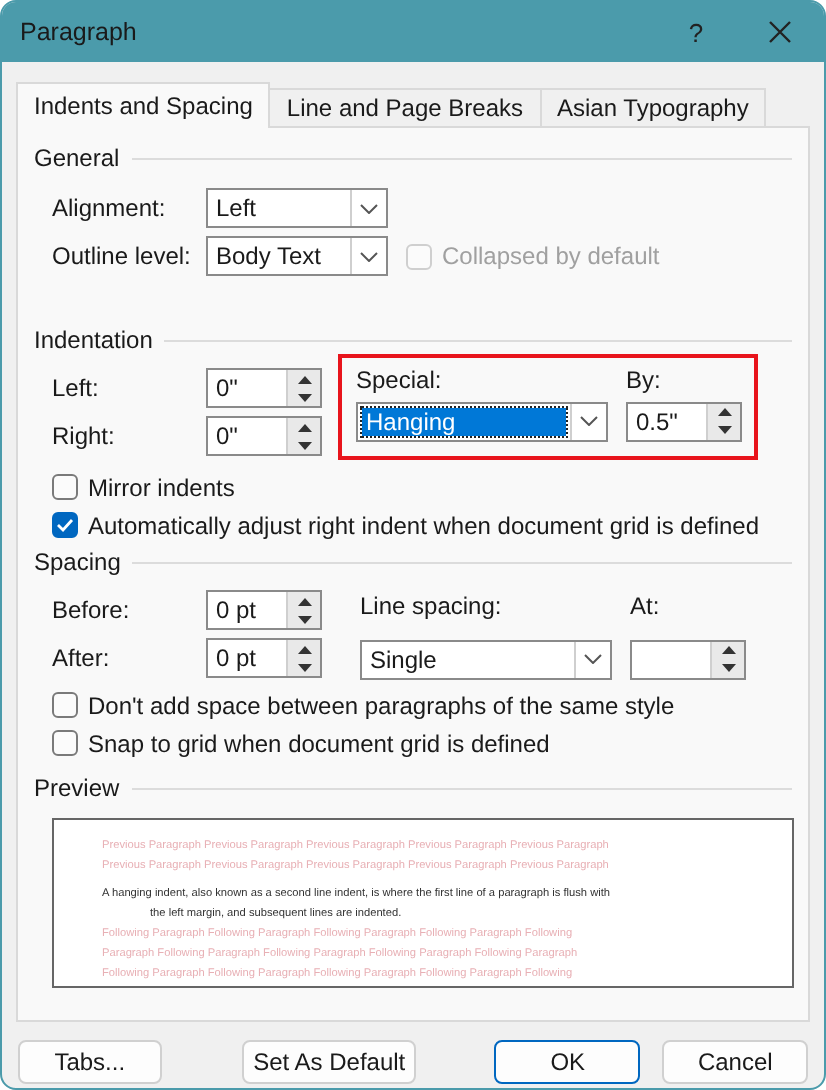 The width and height of the screenshot is (826, 1090). I want to click on checkbox-label: Collapsed by default, so click(551, 256).